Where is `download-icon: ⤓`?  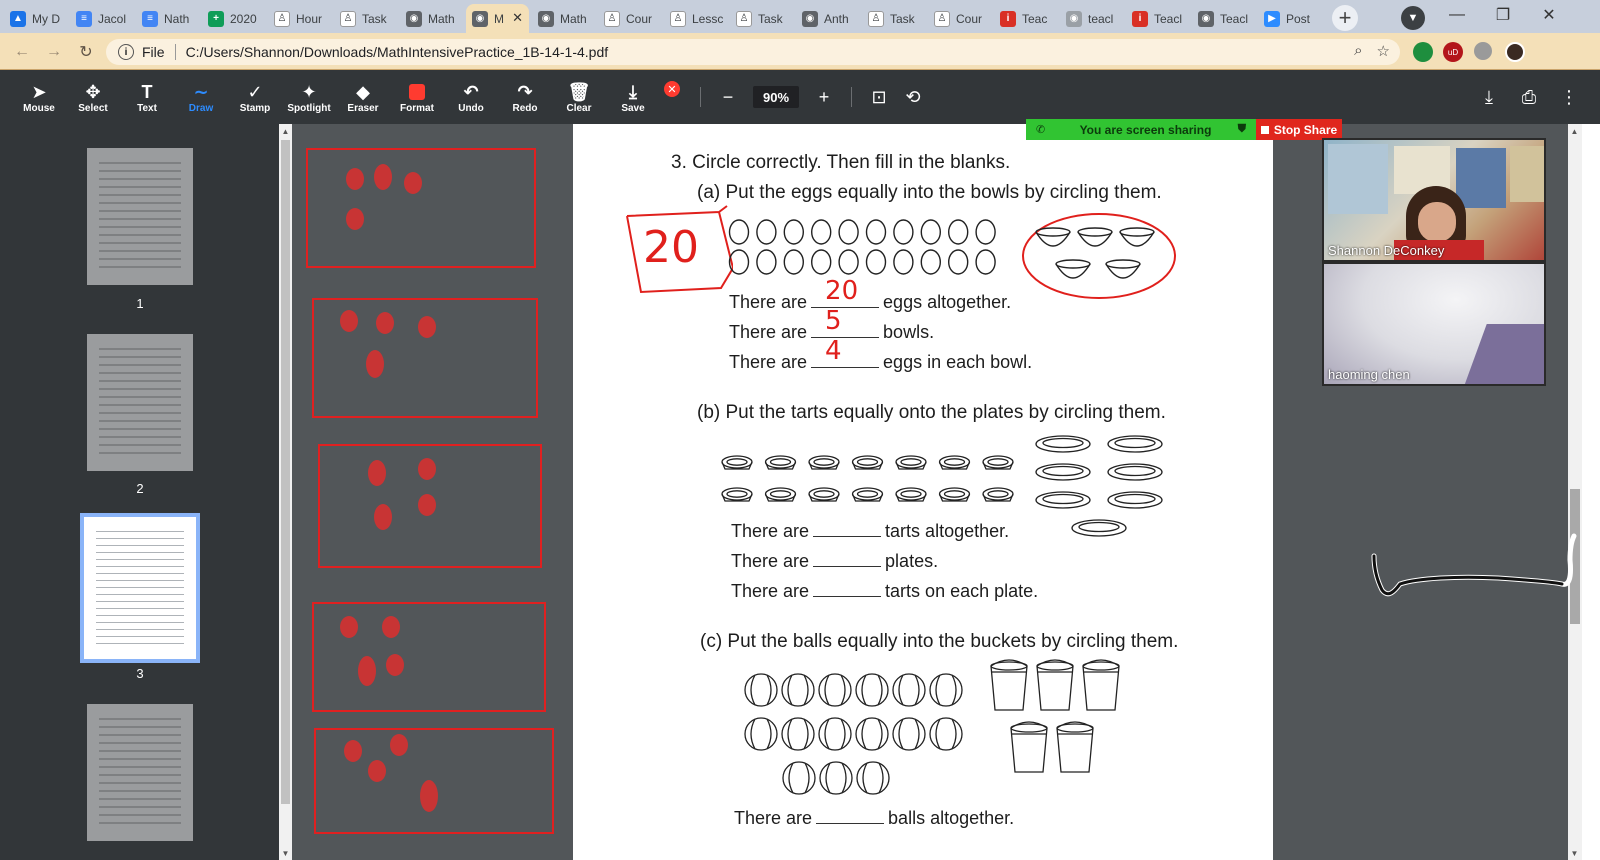 download-icon: ⤓ is located at coordinates (1489, 97).